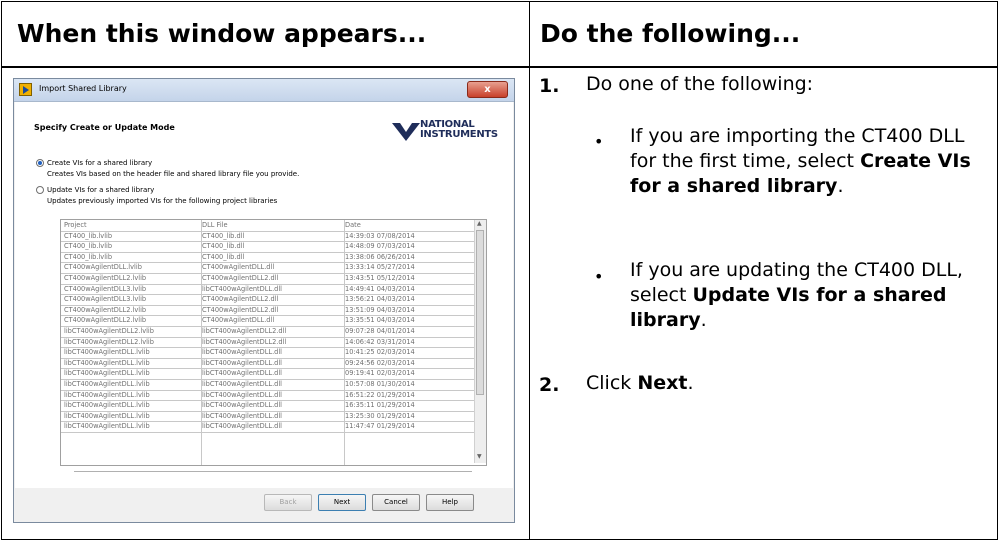  I want to click on table-cell: 09:07:28 04/01/2014, so click(380, 331).